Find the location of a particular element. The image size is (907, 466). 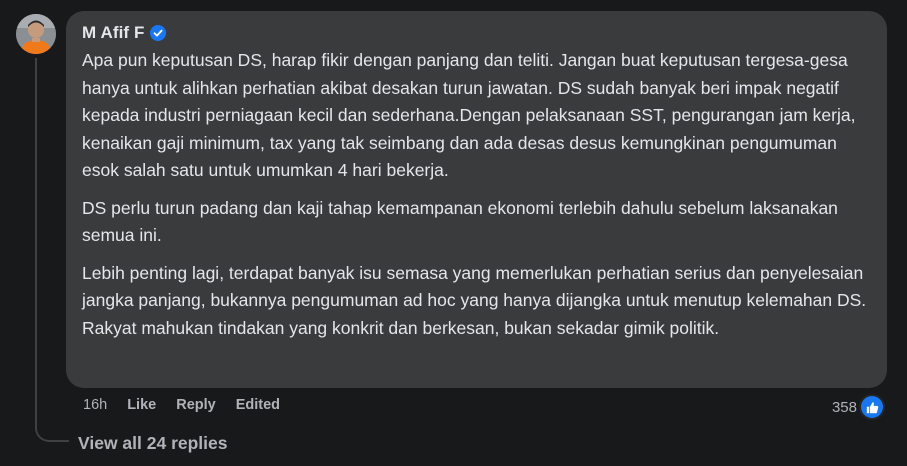

like-button: Like is located at coordinates (141, 405).